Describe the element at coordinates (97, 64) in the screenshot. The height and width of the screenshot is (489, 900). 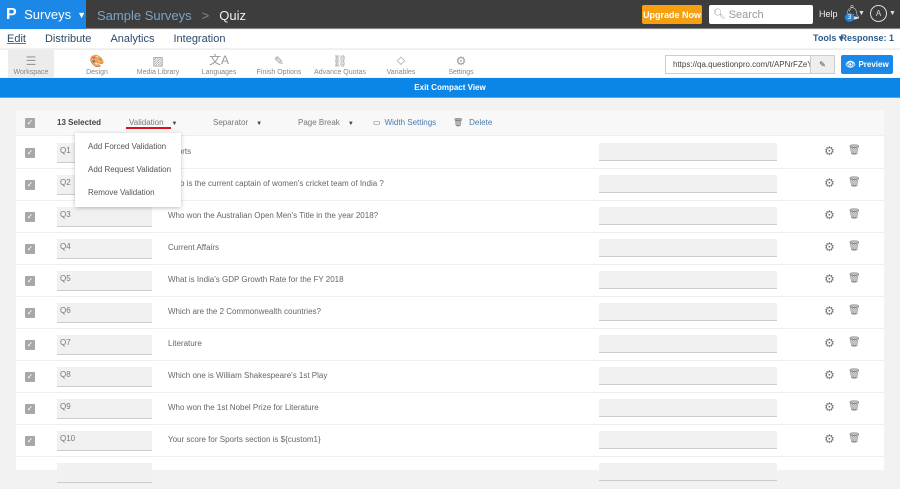
I see `toolbar-design: 🎨 Design` at that location.